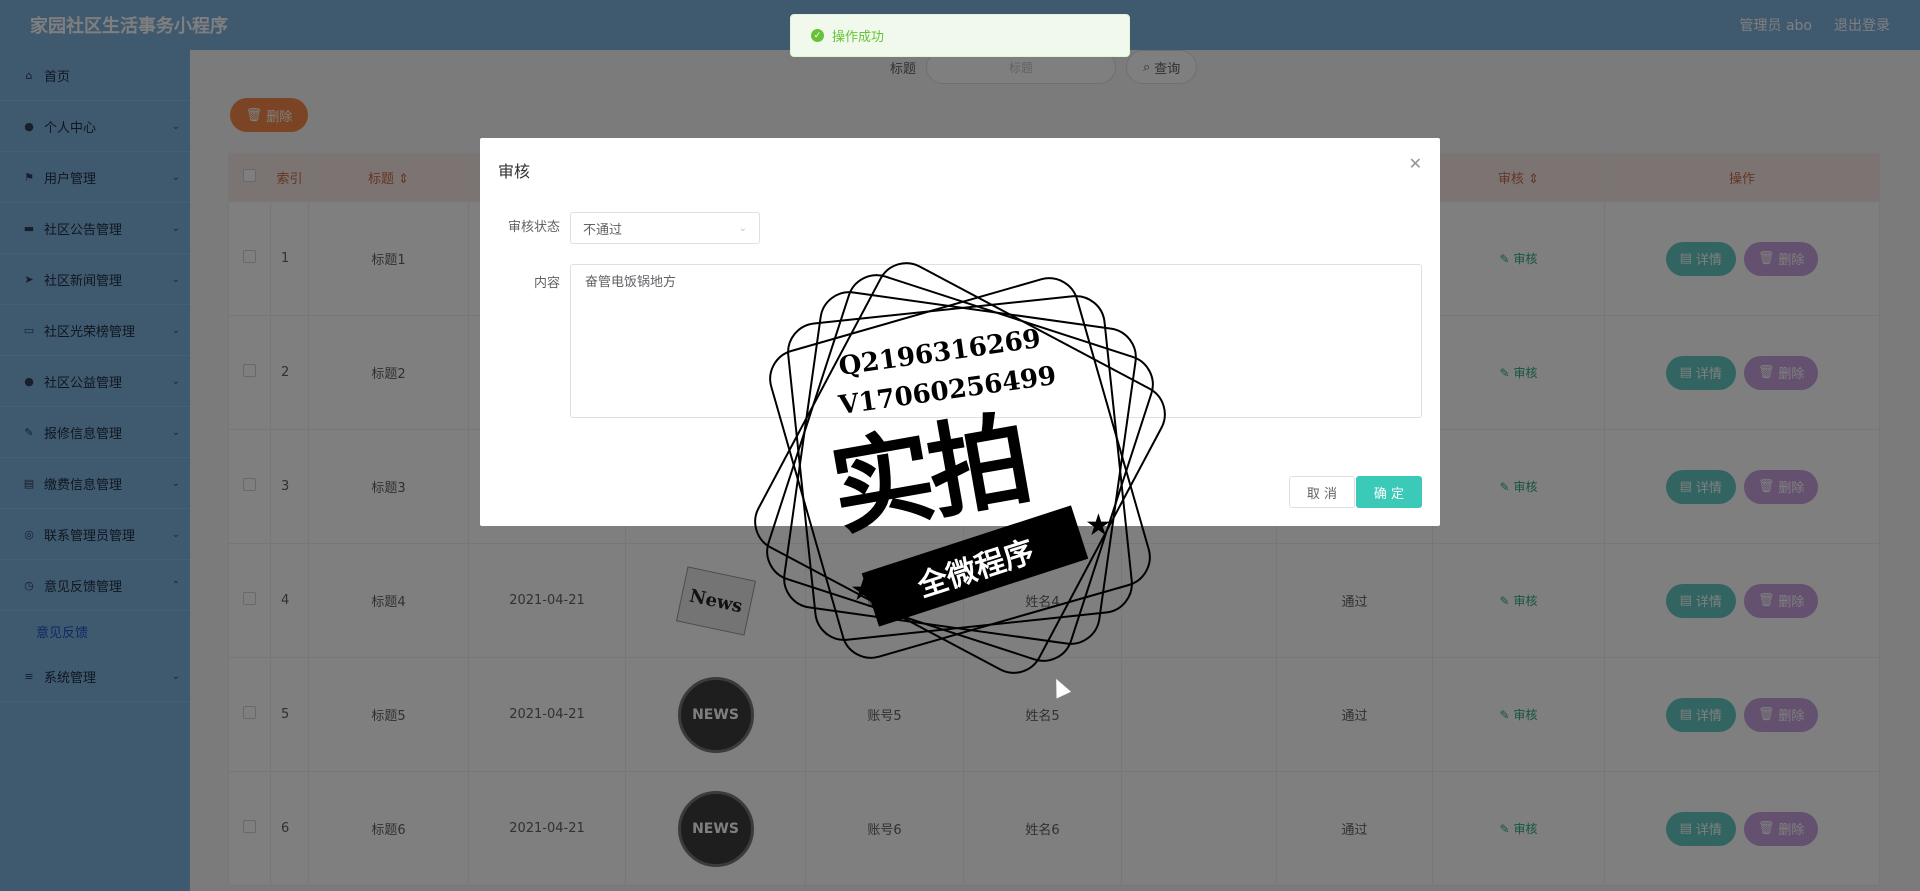 The image size is (1920, 891). What do you see at coordinates (603, 230) in the screenshot?
I see `status-select-value: 不通过` at bounding box center [603, 230].